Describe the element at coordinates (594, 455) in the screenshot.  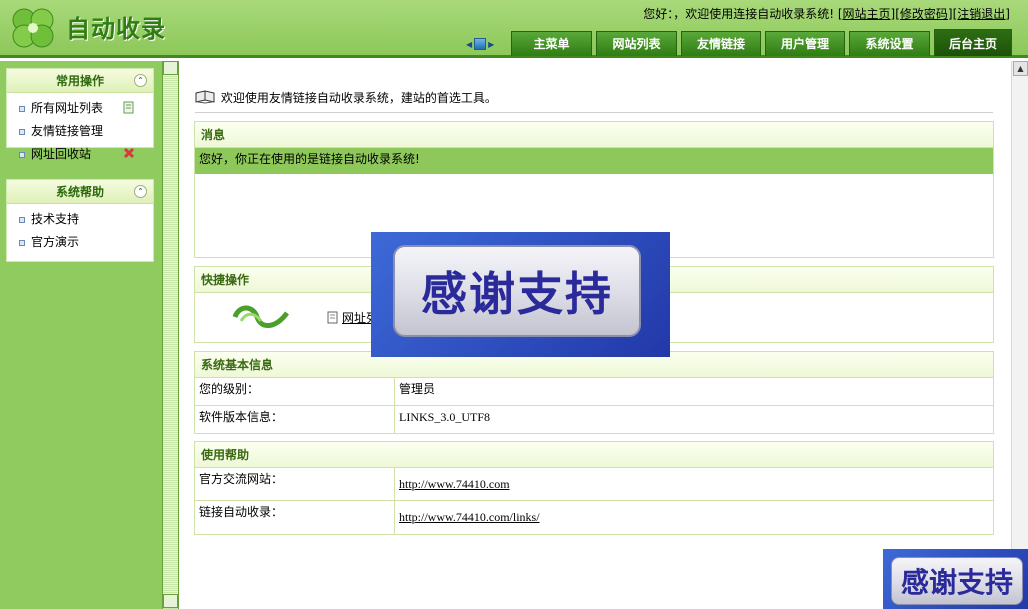
I see `help-title: 使用帮助` at that location.